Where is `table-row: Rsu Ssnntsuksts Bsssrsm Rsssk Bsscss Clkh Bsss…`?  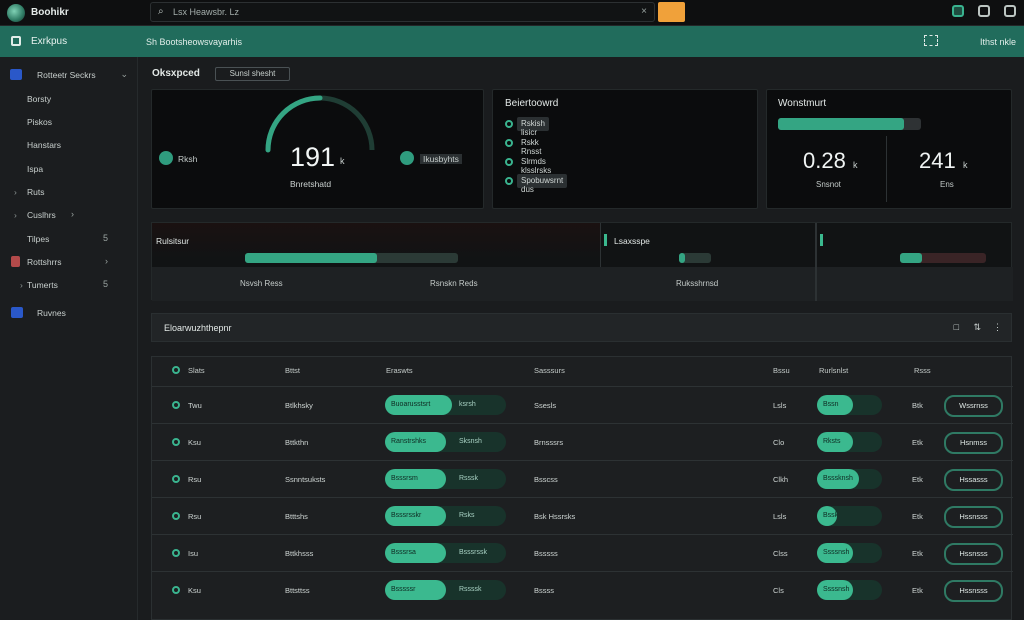 table-row: Rsu Ssnntsuksts Bsssrsm Rsssk Bsscss Clkh Bsss… is located at coordinates (582, 478).